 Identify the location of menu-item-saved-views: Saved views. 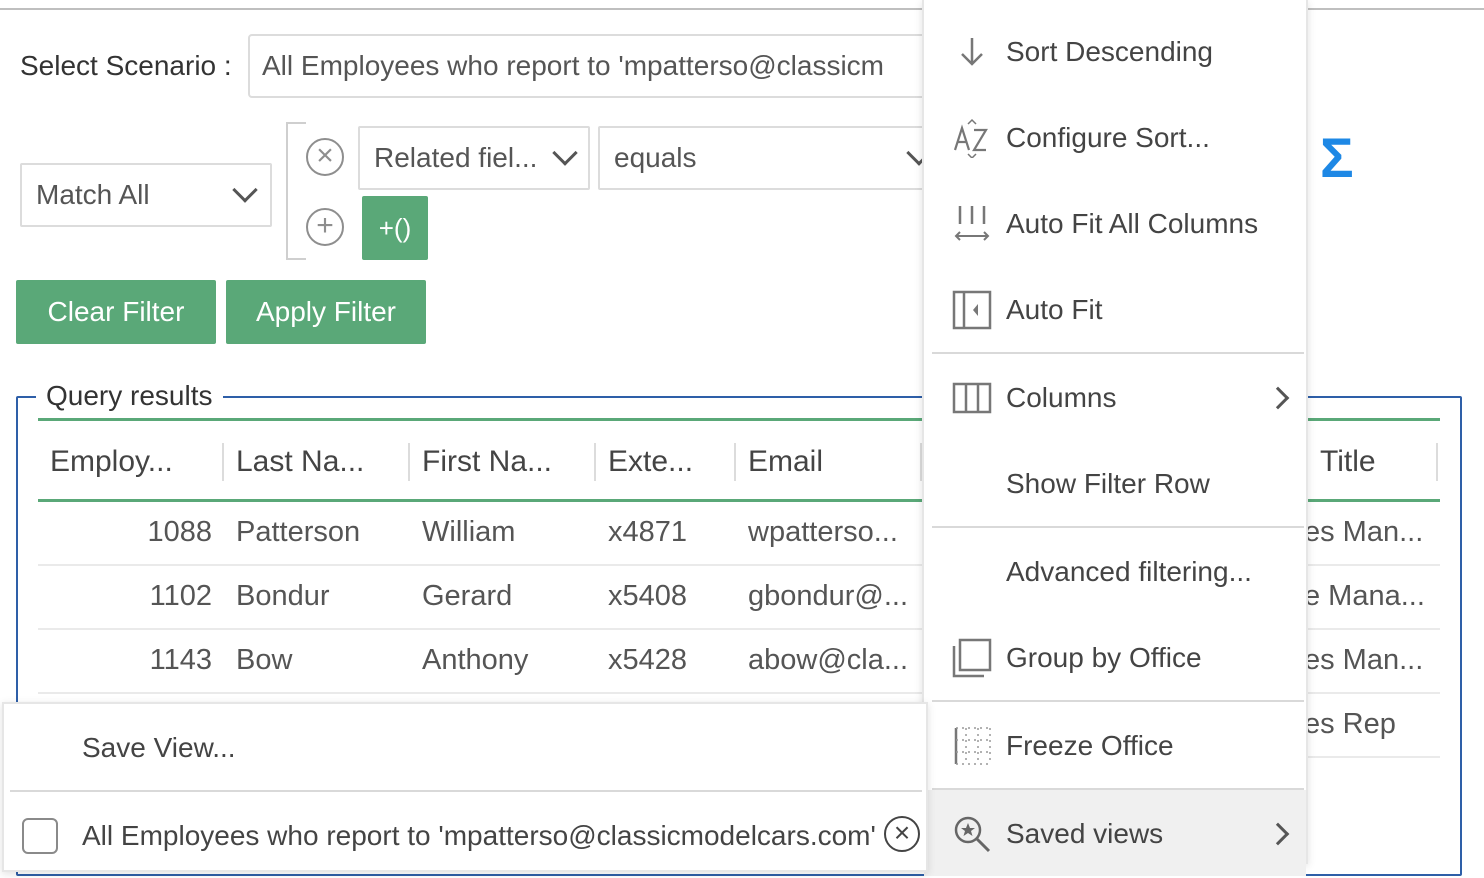
(1115, 833).